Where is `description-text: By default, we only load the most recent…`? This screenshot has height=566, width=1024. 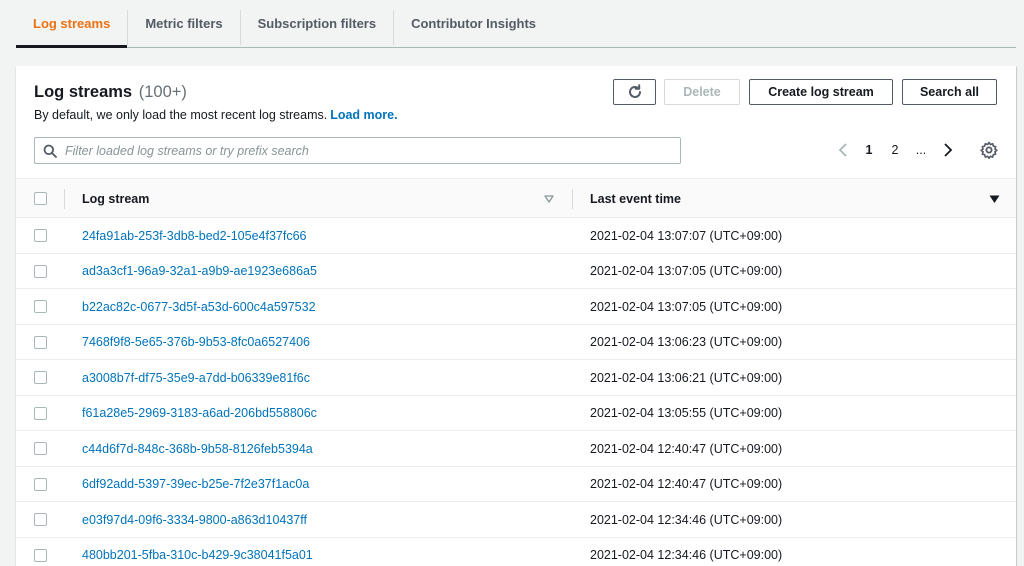
description-text: By default, we only load the most recent… is located at coordinates (181, 115).